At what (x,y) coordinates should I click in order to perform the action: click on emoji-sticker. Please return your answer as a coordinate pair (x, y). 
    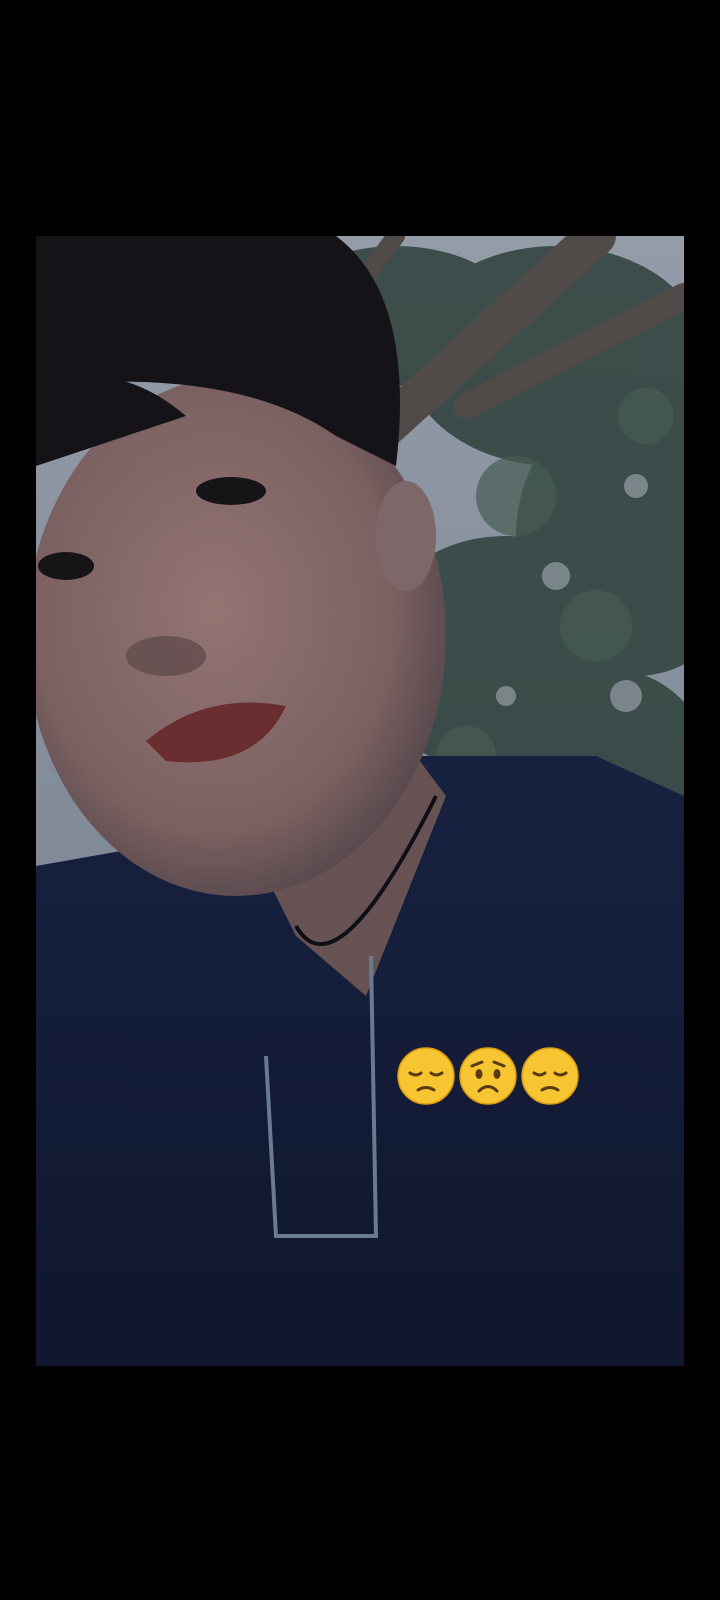
    Looking at the image, I should click on (488, 1076).